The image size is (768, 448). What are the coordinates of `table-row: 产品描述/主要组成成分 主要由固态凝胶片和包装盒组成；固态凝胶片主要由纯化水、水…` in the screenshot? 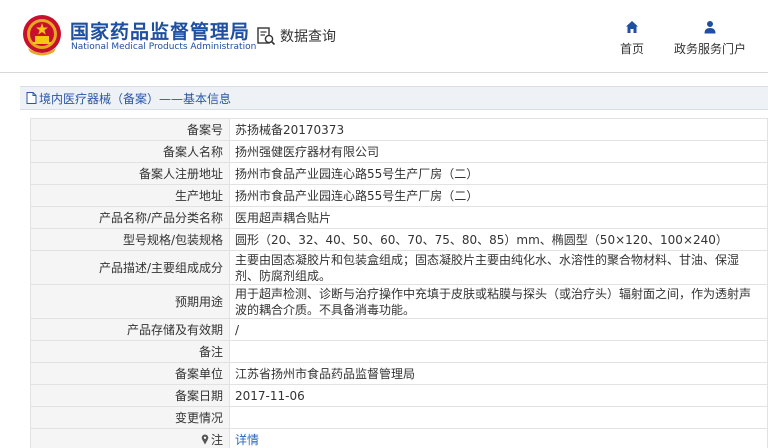 It's located at (399, 267).